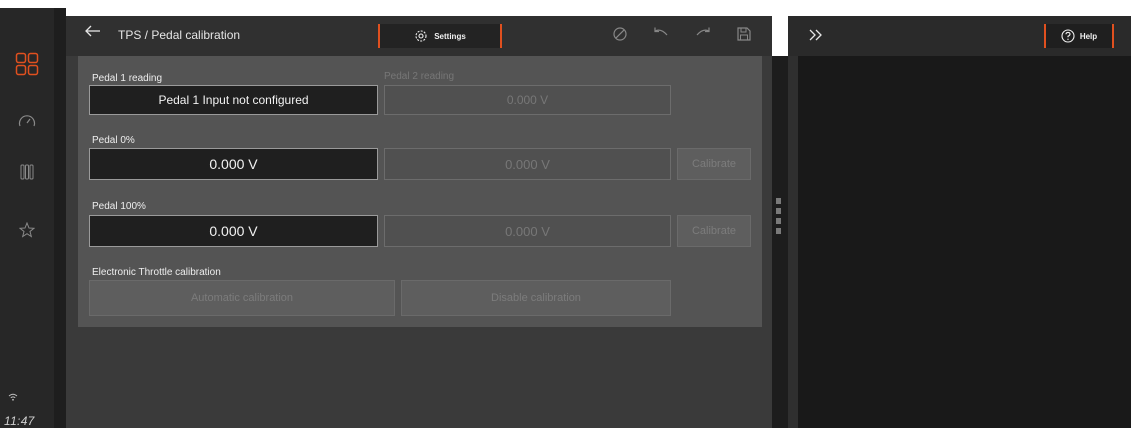 The height and width of the screenshot is (428, 1131). I want to click on help-button: Help, so click(1079, 36).